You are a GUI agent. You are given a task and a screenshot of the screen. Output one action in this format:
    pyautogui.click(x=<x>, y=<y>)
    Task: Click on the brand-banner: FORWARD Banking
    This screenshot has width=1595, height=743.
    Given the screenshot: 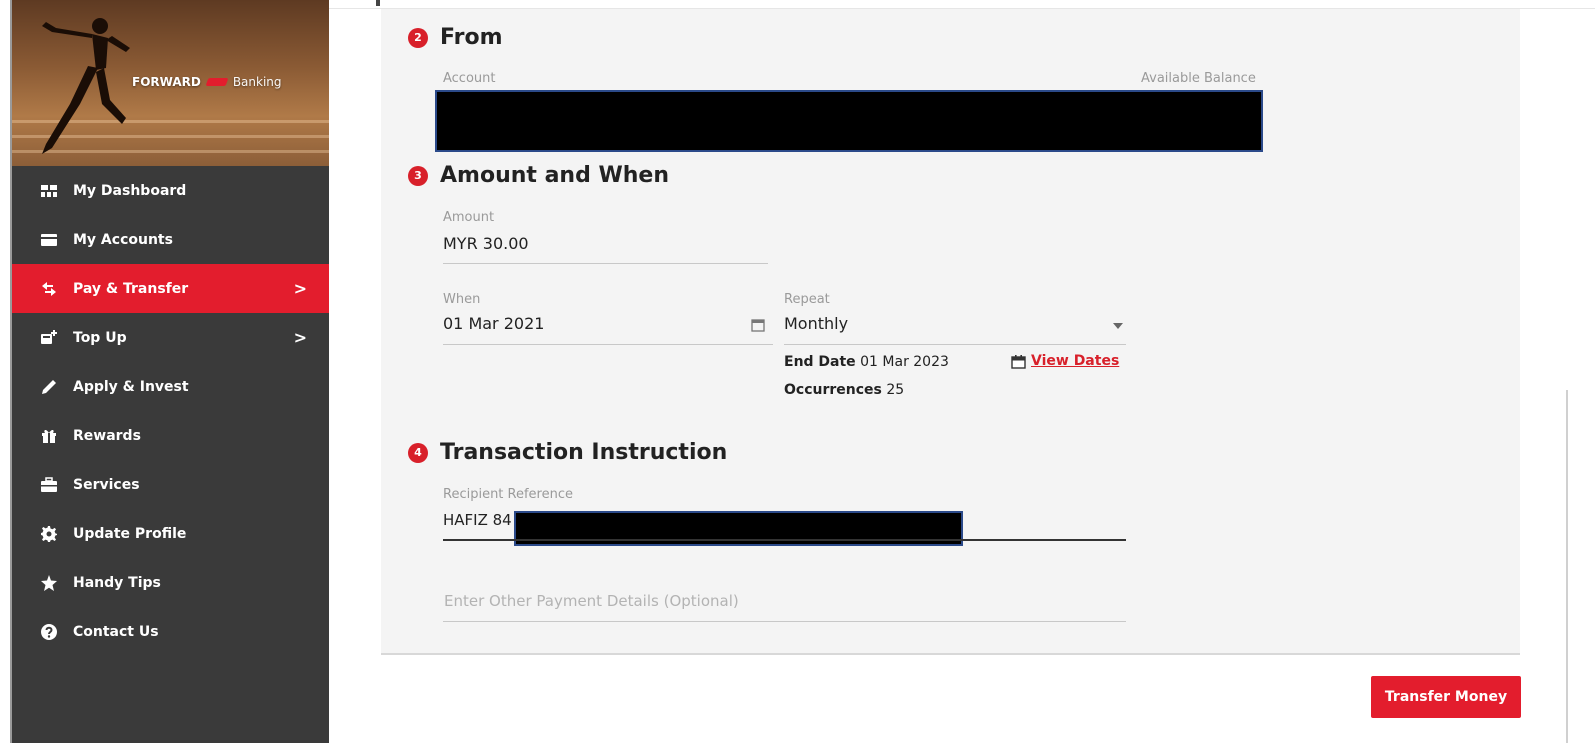 What is the action you would take?
    pyautogui.click(x=170, y=83)
    